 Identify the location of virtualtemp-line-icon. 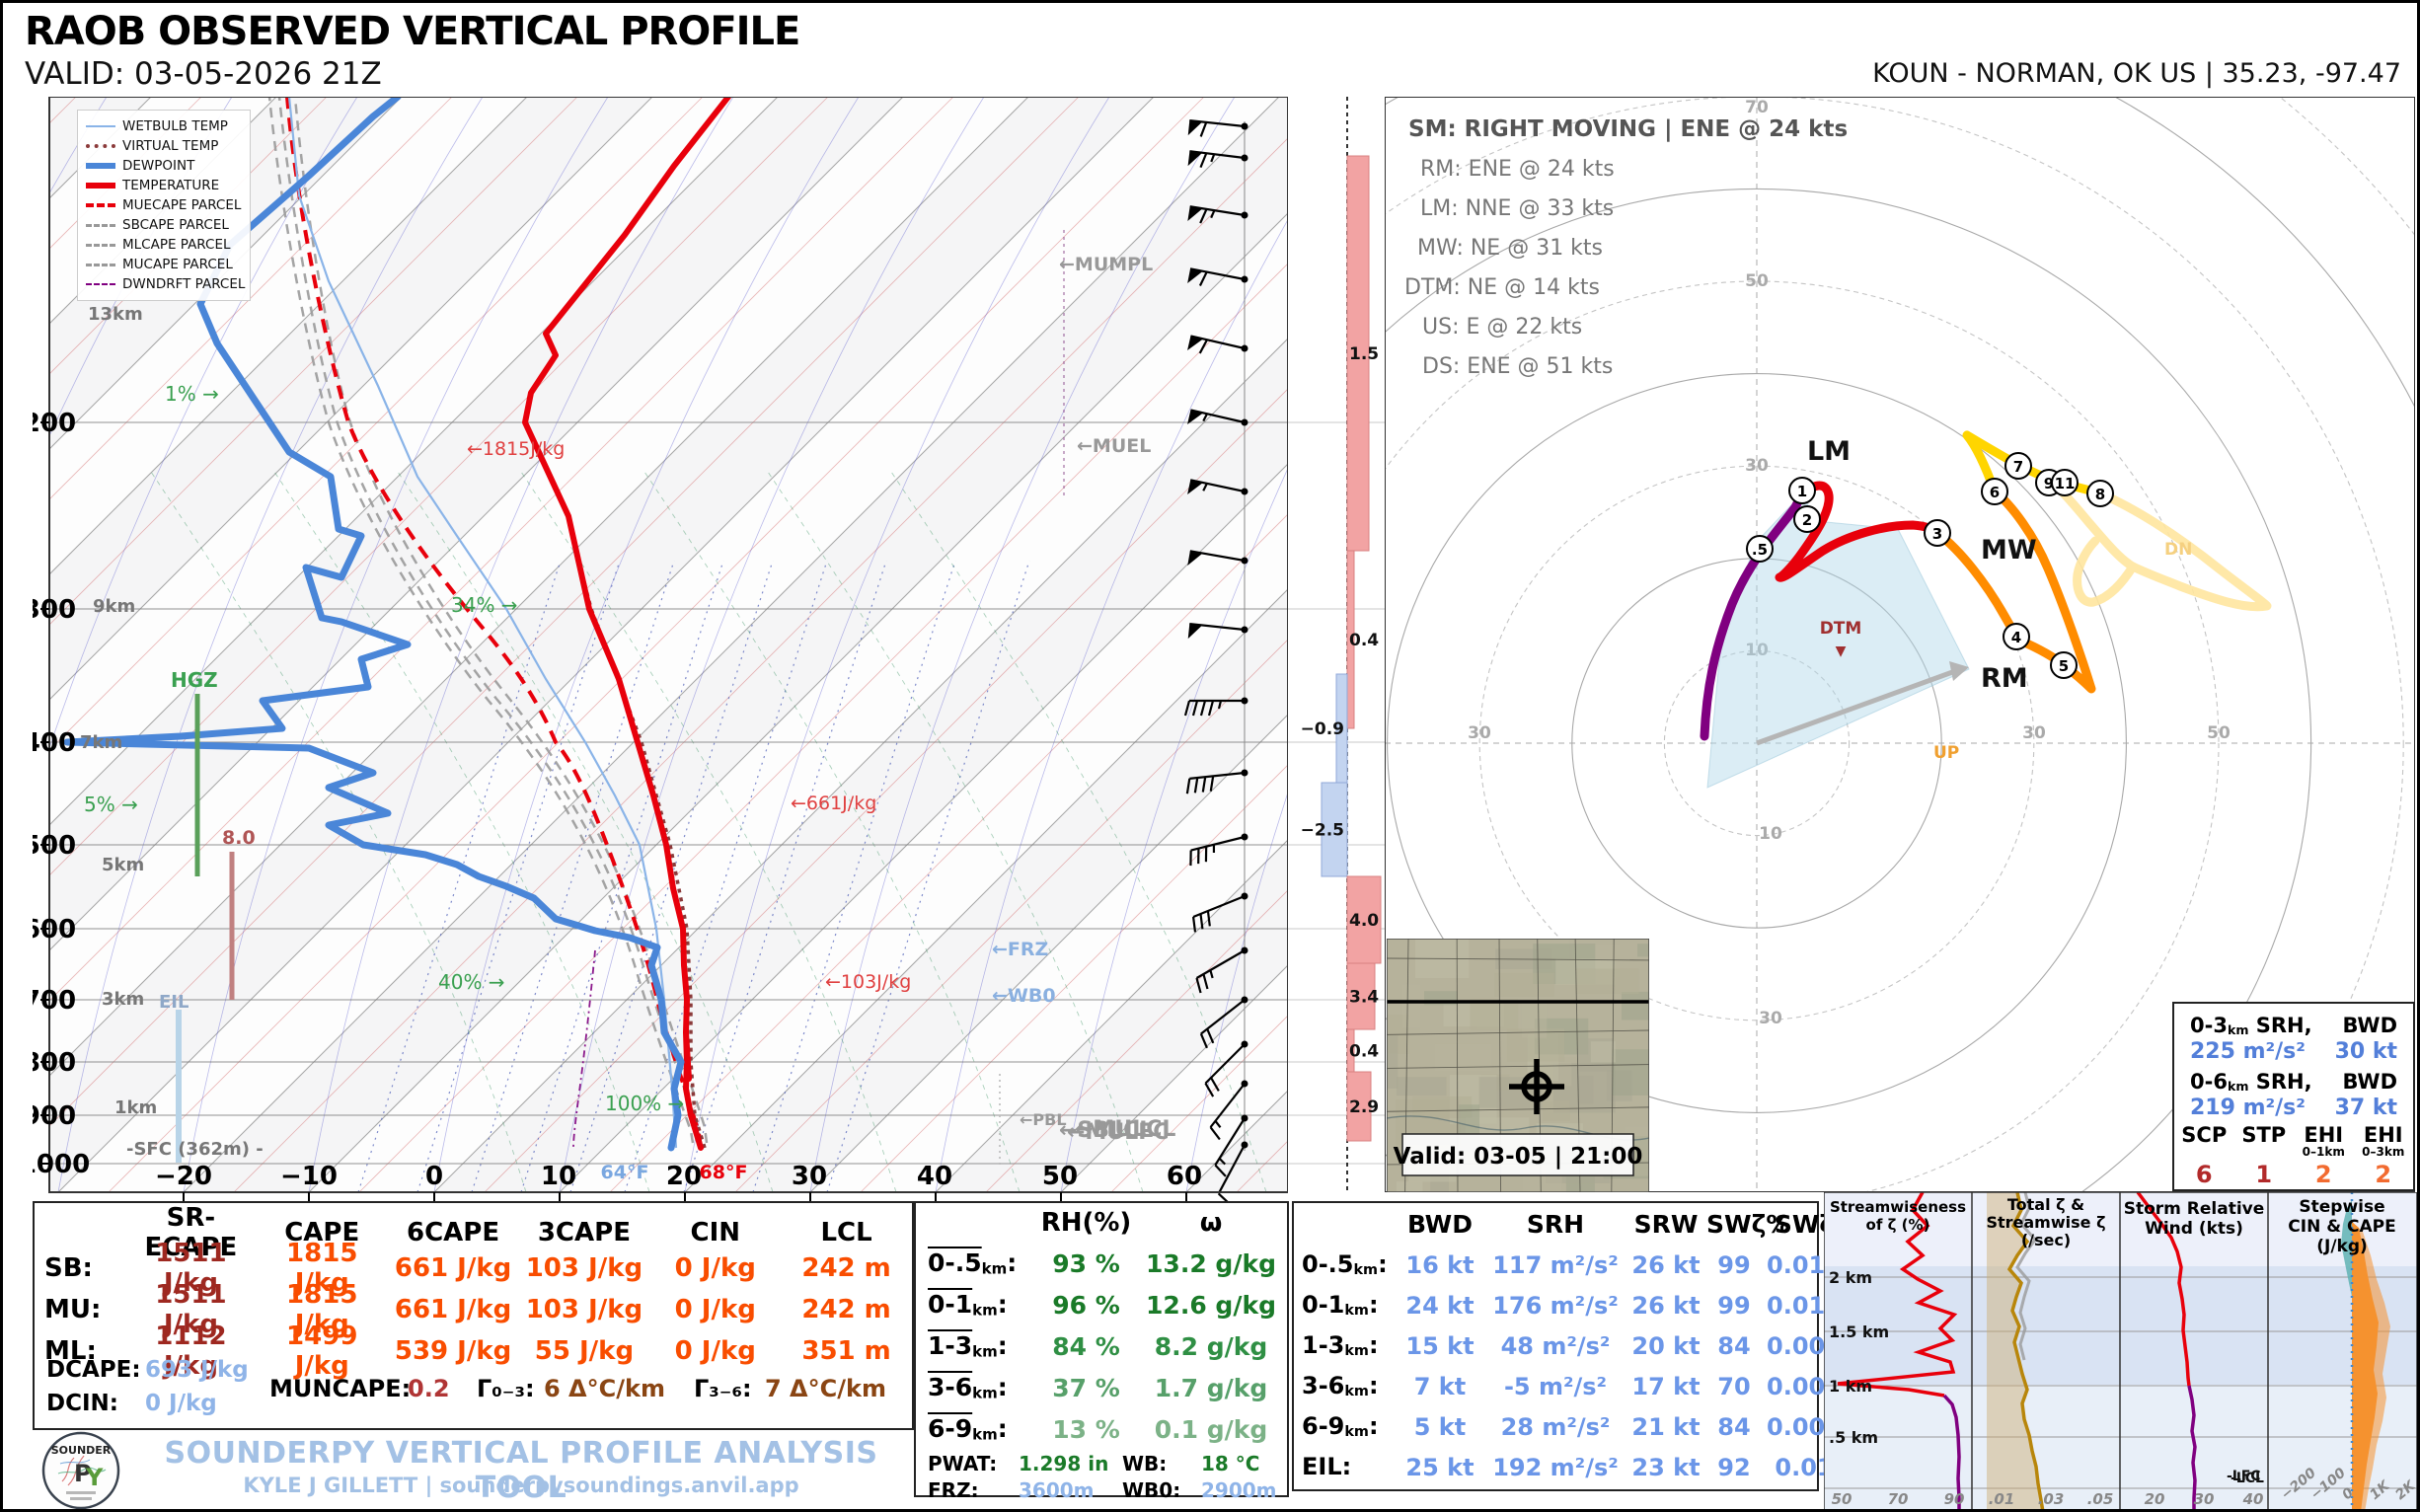
(100, 146).